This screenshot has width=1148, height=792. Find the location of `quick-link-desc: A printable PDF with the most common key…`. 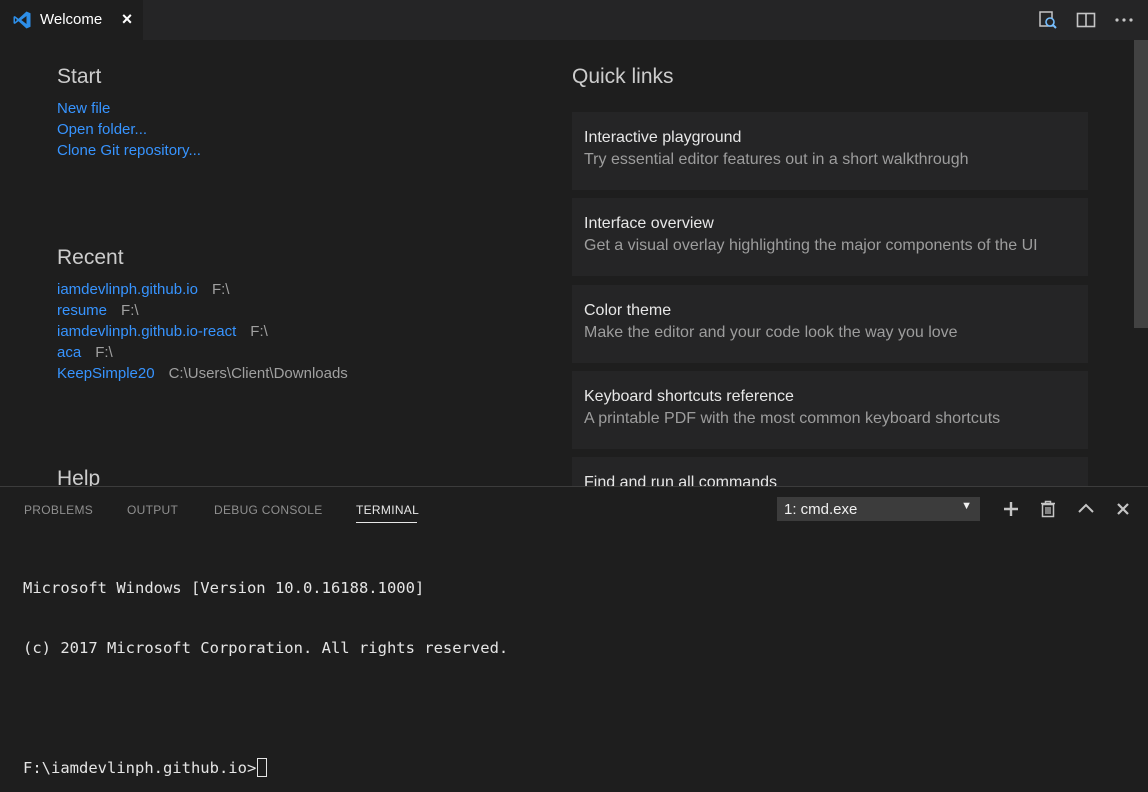

quick-link-desc: A printable PDF with the most common key… is located at coordinates (792, 418).